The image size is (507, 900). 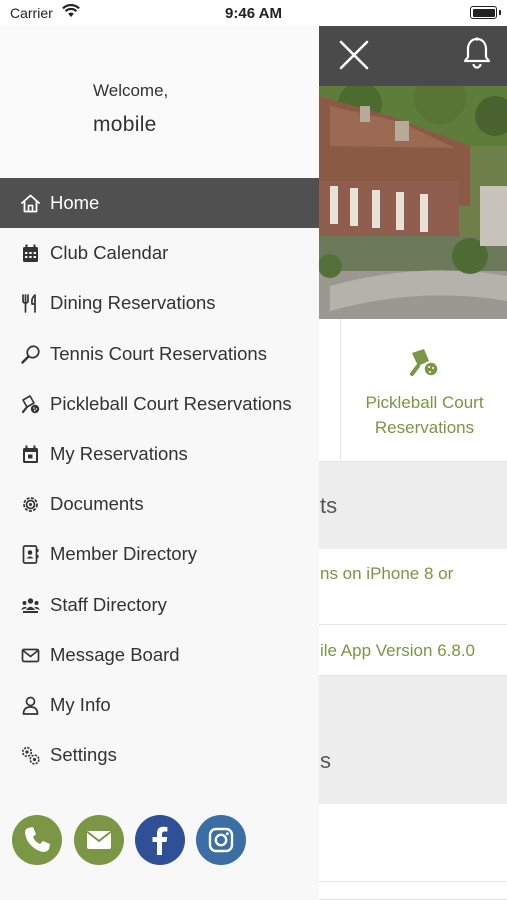 What do you see at coordinates (119, 453) in the screenshot?
I see `menu-item-label: My Reservations` at bounding box center [119, 453].